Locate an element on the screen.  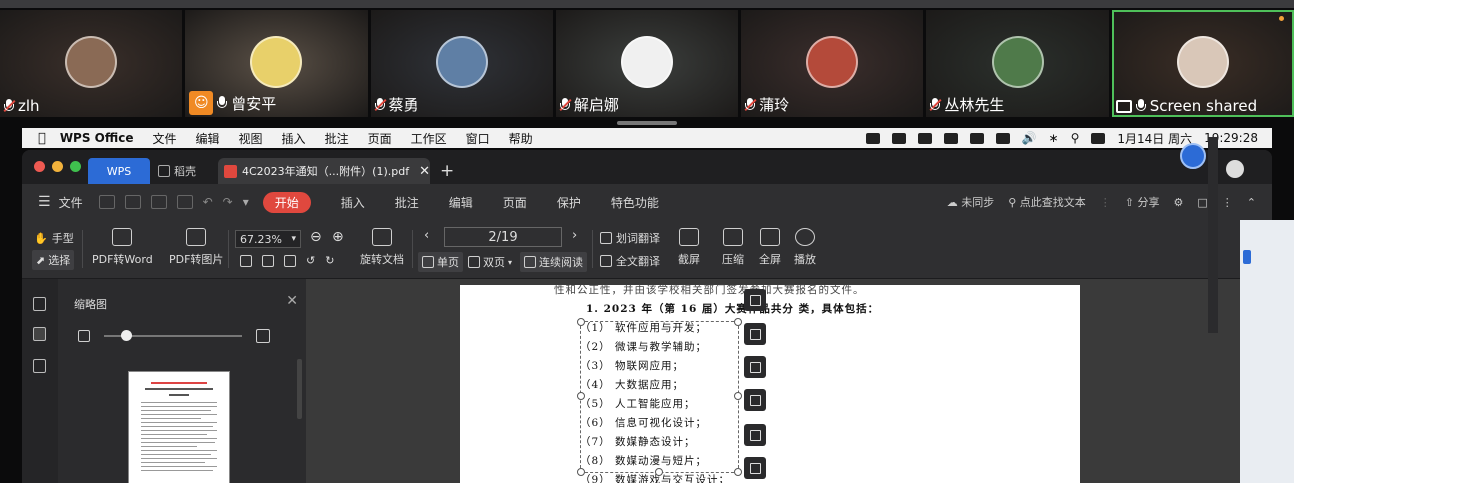
extract-text-button is located at coordinates (755, 400).